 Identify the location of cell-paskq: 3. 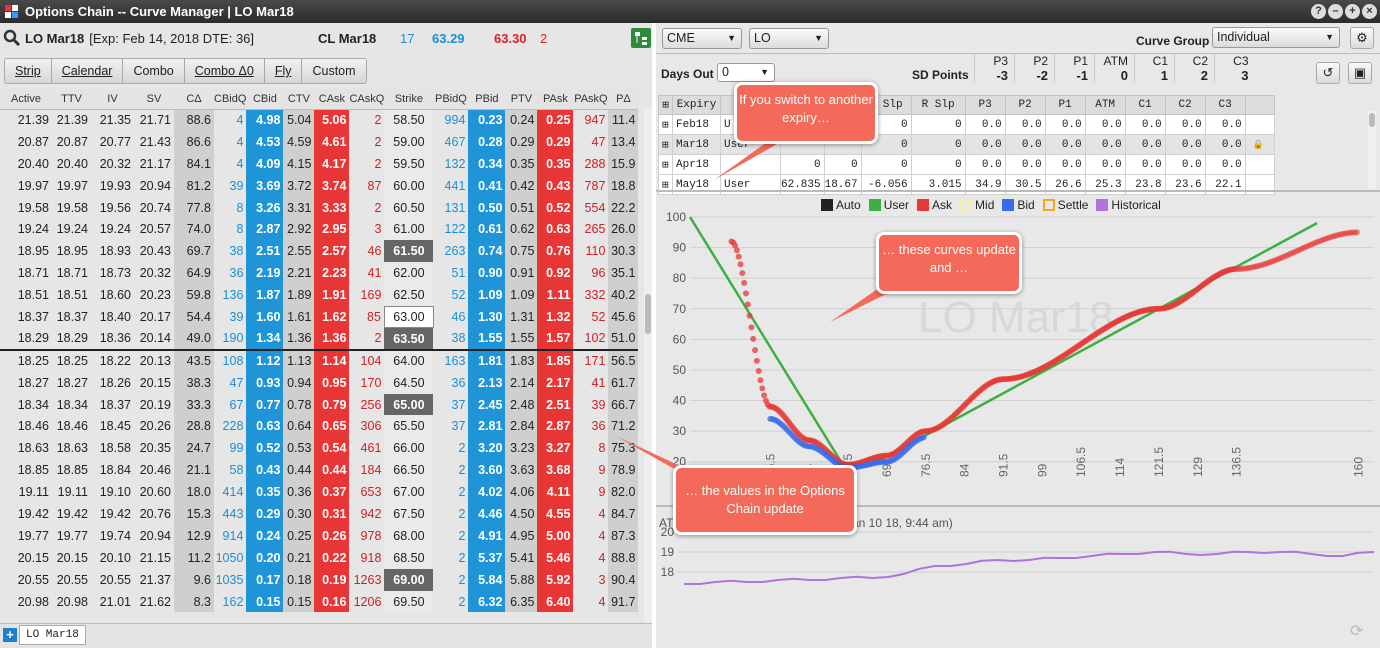
(590, 580).